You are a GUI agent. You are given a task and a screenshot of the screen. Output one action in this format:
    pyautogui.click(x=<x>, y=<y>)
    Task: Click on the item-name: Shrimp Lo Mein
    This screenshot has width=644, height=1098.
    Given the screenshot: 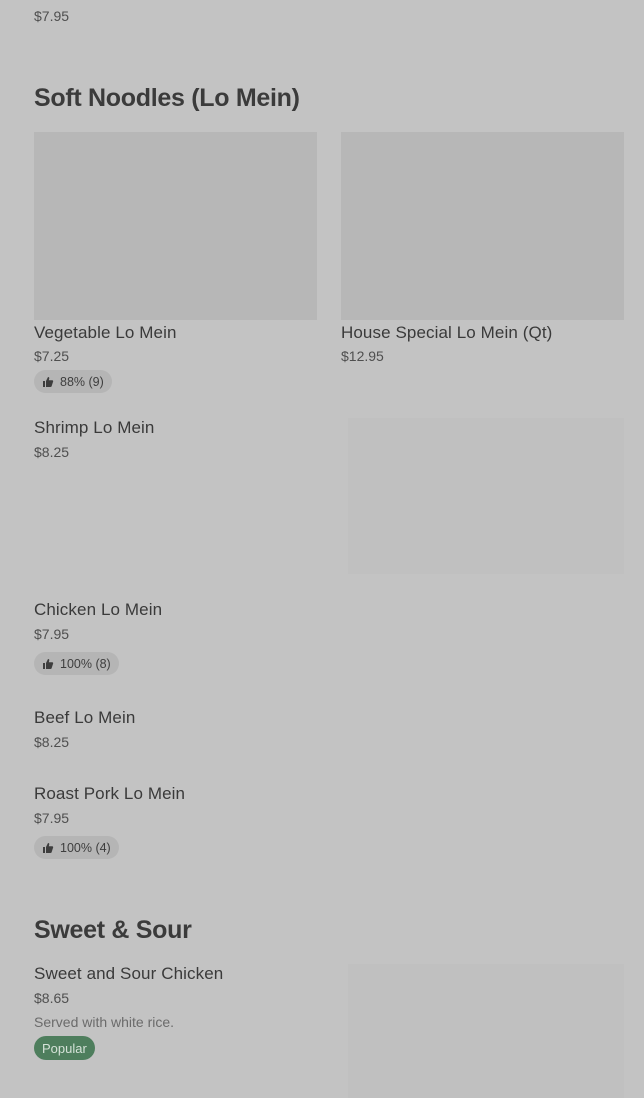 What is the action you would take?
    pyautogui.click(x=94, y=427)
    